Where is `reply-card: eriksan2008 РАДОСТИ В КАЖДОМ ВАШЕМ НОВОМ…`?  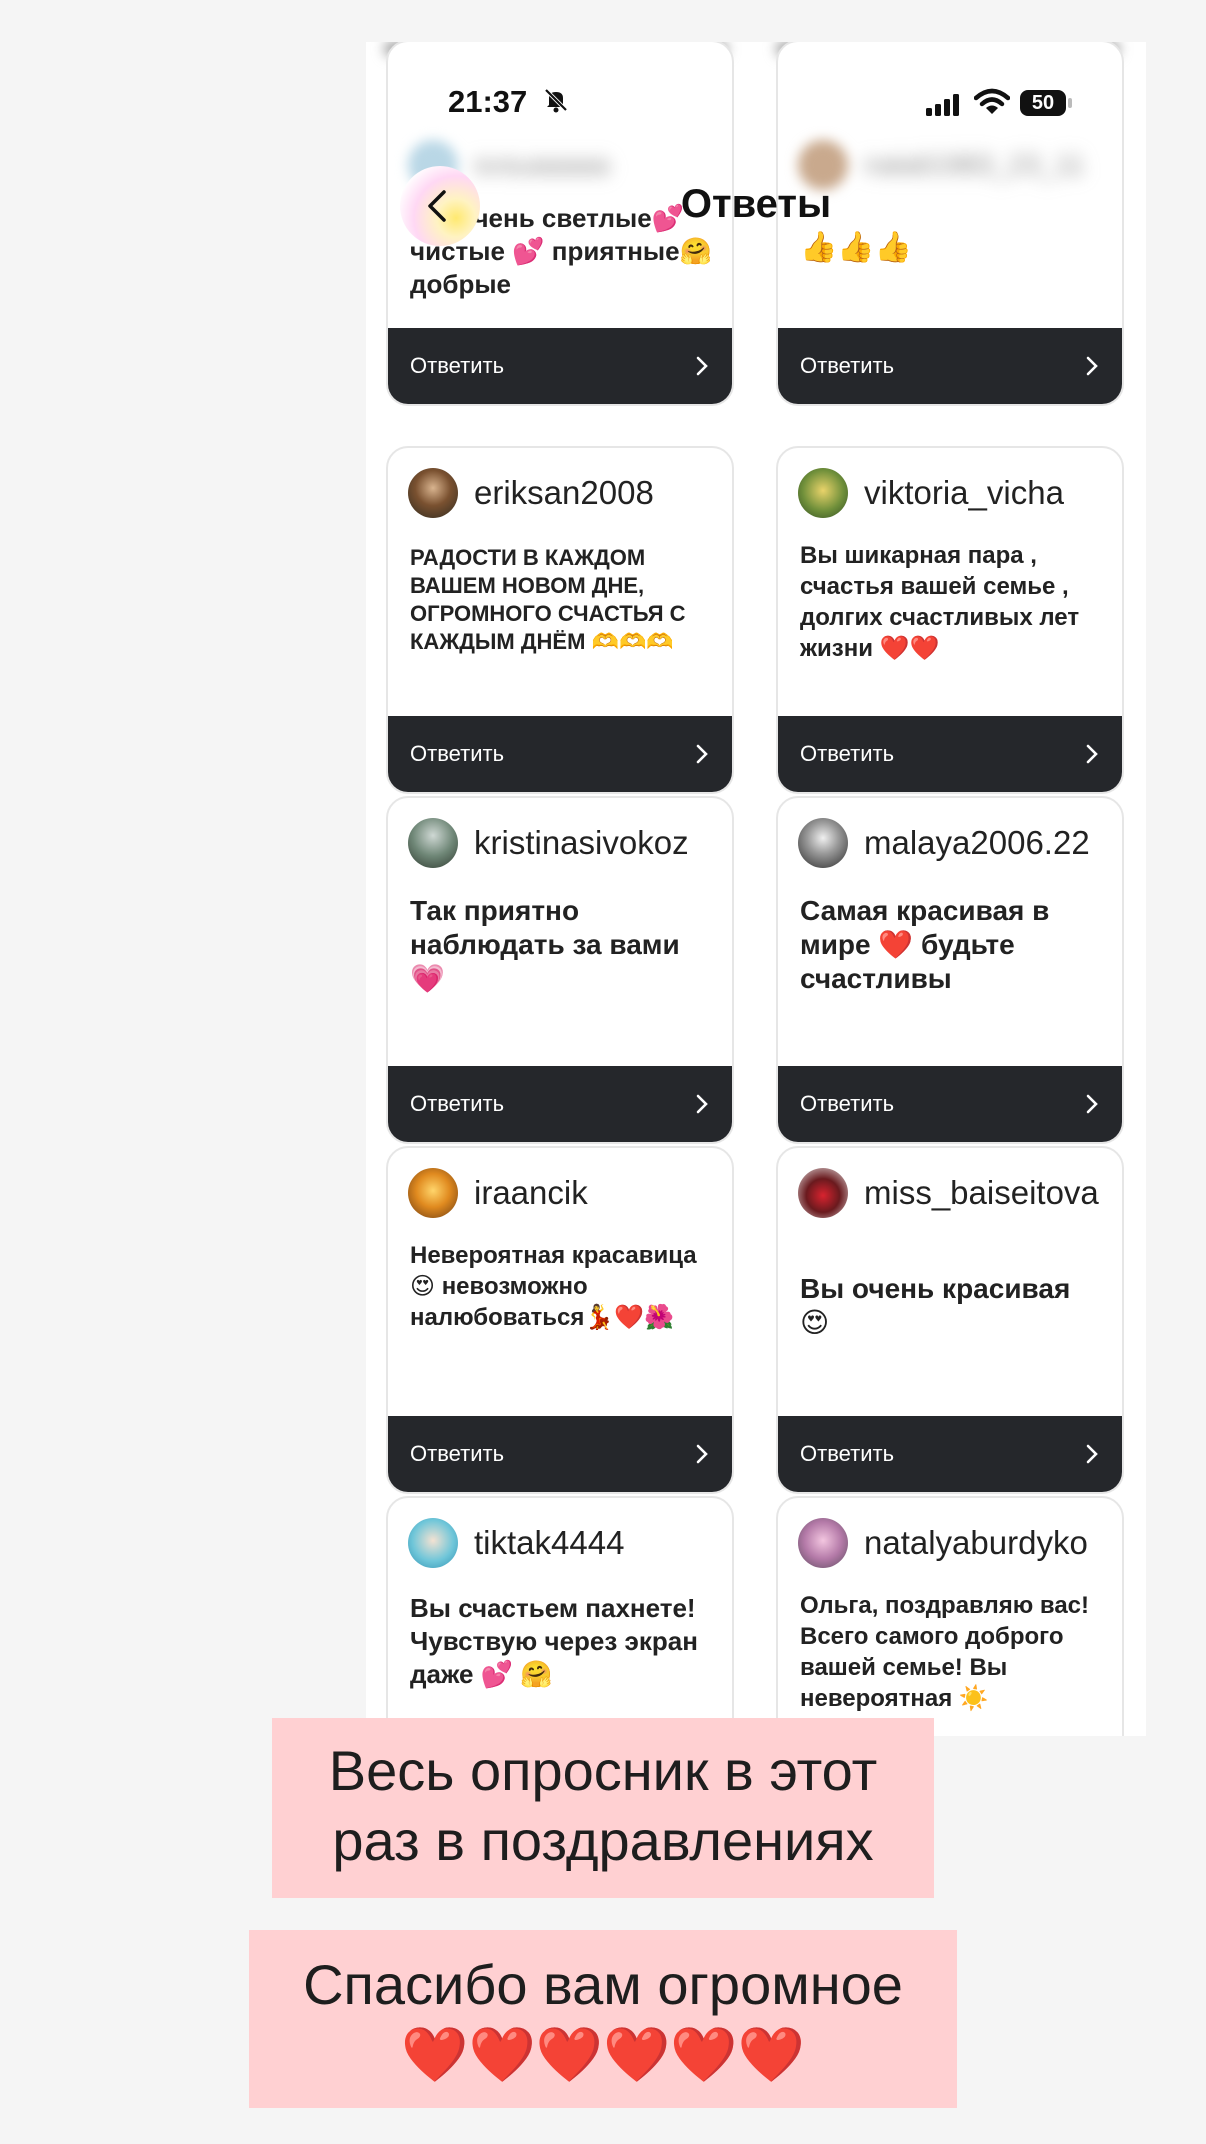 reply-card: eriksan2008 РАДОСТИ В КАЖДОМ ВАШЕМ НОВОМ… is located at coordinates (560, 620).